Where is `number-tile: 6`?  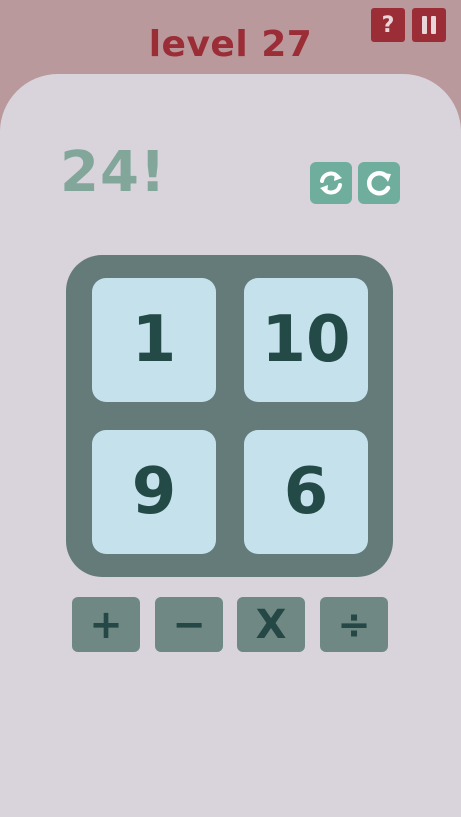 number-tile: 6 is located at coordinates (306, 492).